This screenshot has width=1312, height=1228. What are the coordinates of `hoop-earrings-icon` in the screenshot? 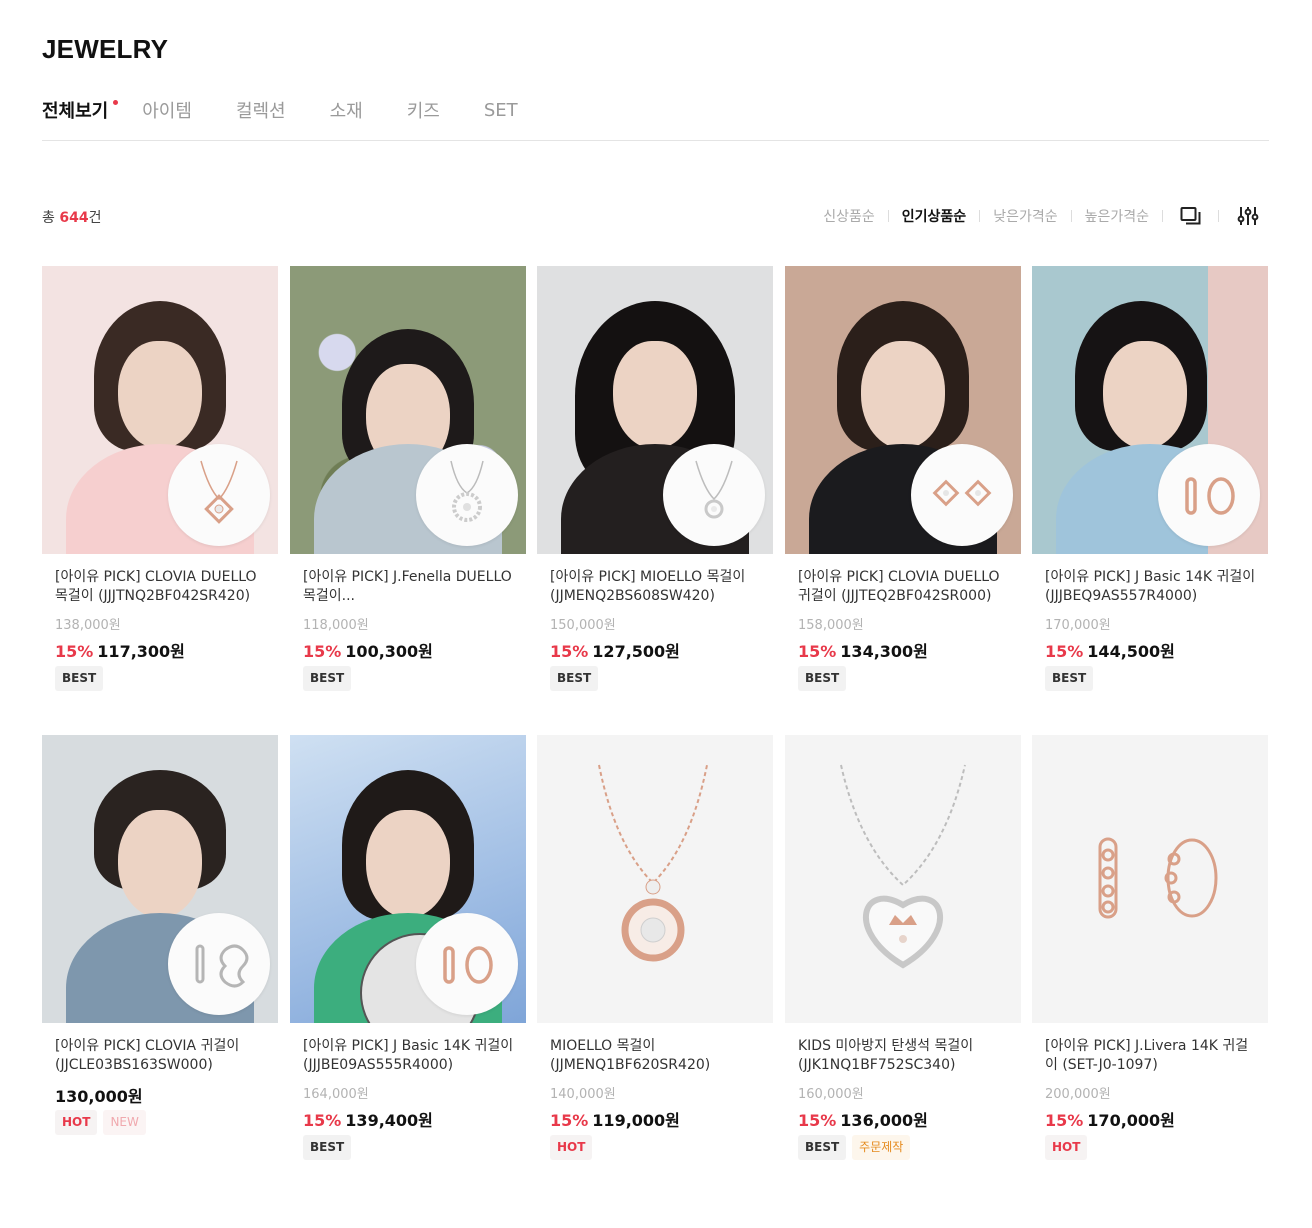 It's located at (1158, 878).